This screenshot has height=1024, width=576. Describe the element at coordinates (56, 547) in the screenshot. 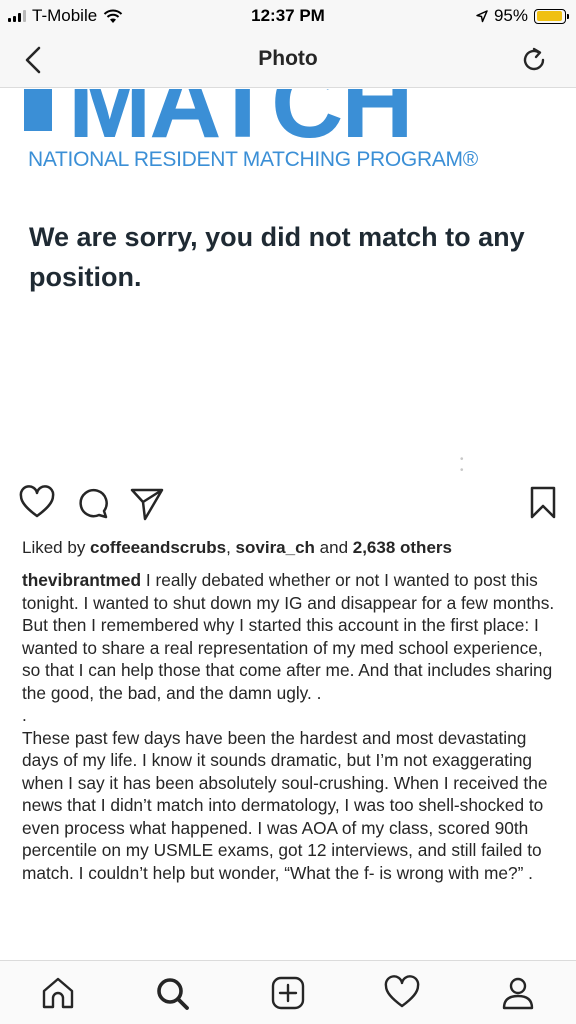

I see `likes-prefix: Liked by` at that location.